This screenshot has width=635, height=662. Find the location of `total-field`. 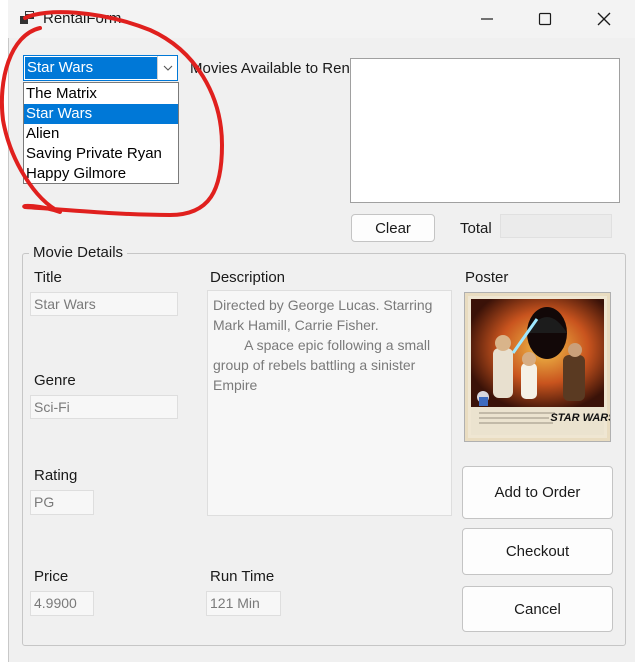

total-field is located at coordinates (556, 226).